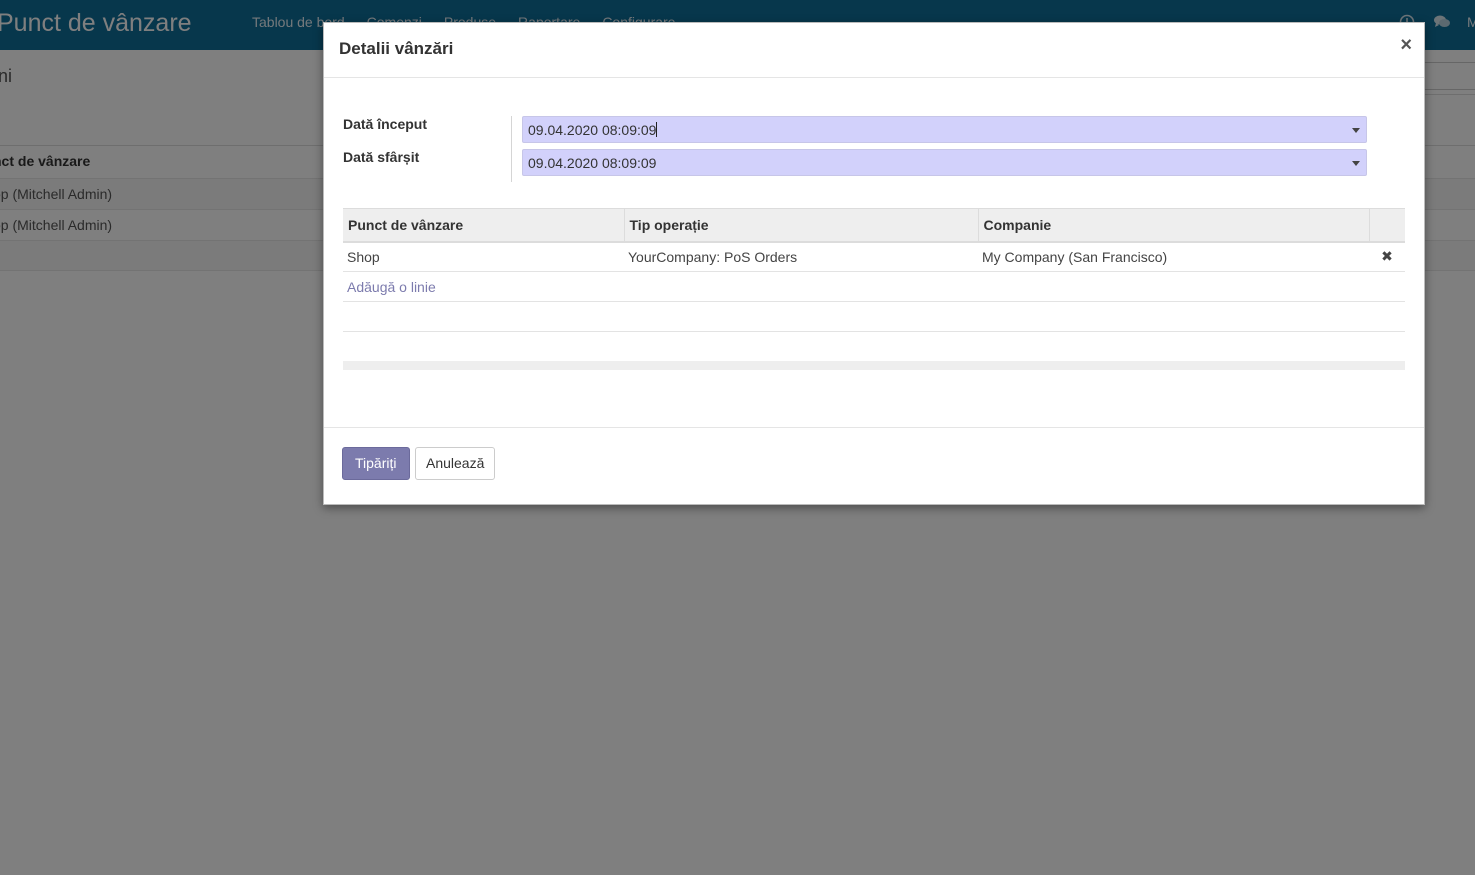 The image size is (1475, 875). What do you see at coordinates (391, 287) in the screenshot?
I see `add-line-link: Adăugă o linie` at bounding box center [391, 287].